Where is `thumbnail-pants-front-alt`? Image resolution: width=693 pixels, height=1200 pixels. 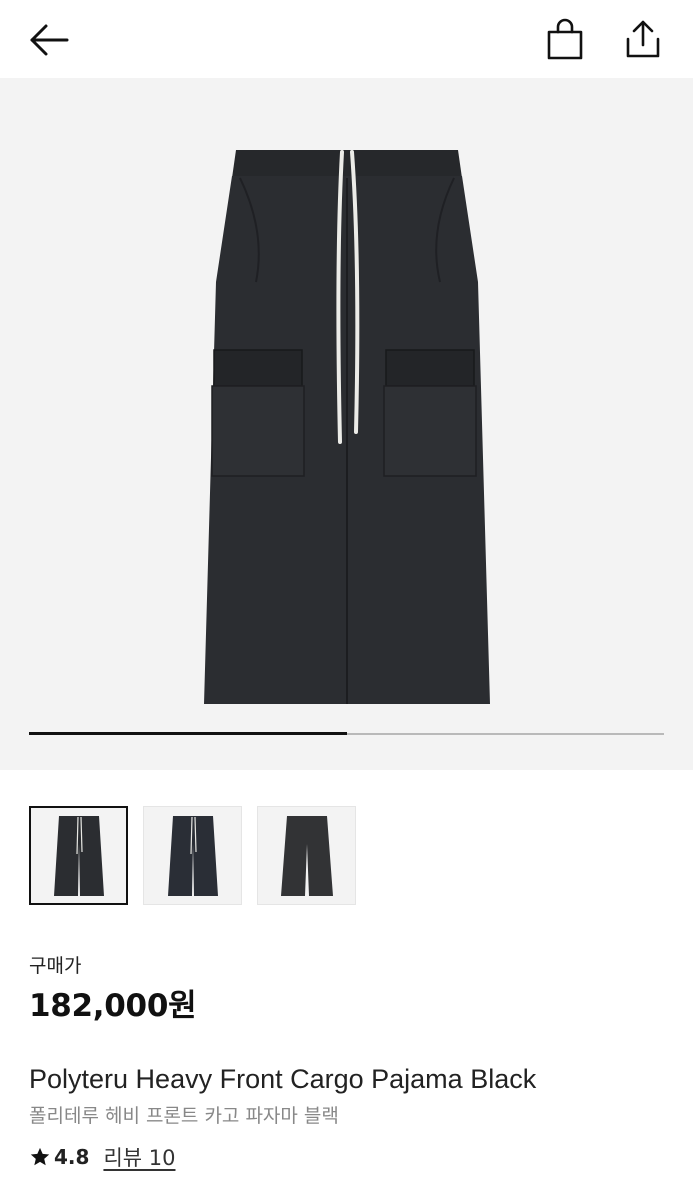
thumbnail-pants-front-alt is located at coordinates (192, 855).